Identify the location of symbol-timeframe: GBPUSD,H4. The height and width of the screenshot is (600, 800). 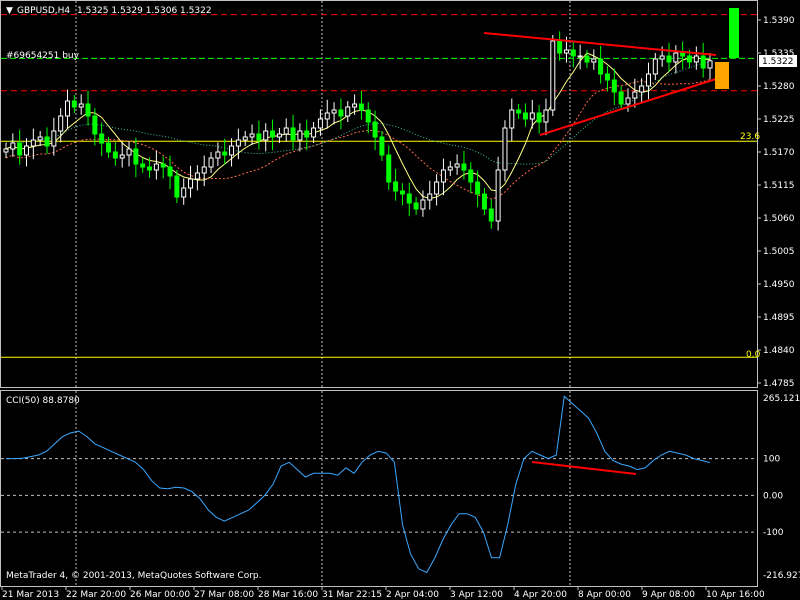
(43, 11).